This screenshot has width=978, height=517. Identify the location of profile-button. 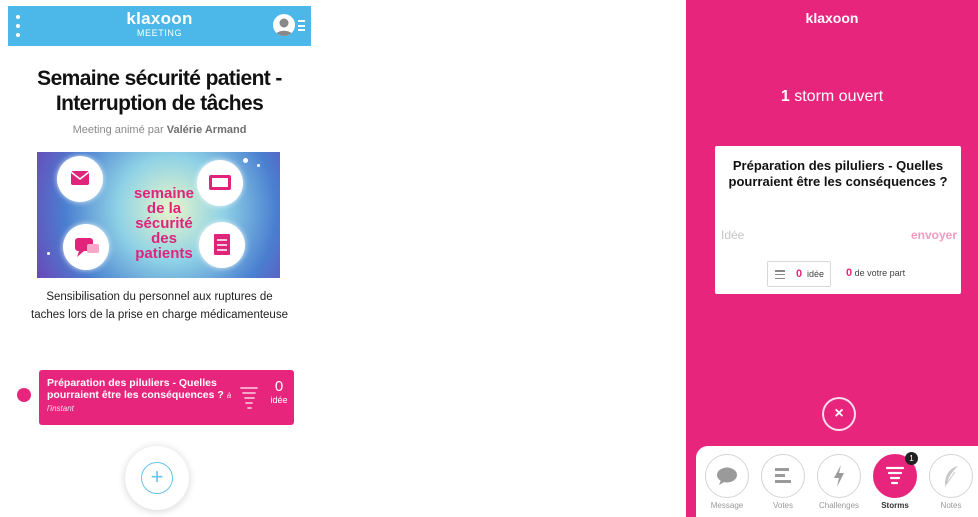
(289, 26).